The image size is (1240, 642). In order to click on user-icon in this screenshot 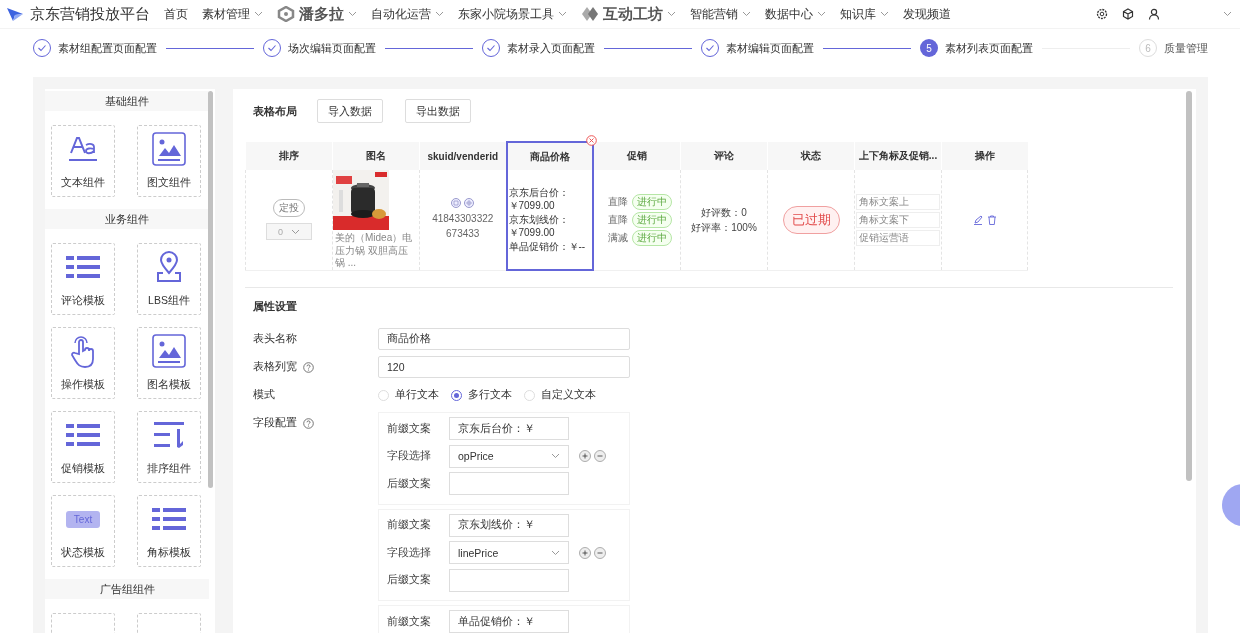, I will do `click(1154, 14)`.